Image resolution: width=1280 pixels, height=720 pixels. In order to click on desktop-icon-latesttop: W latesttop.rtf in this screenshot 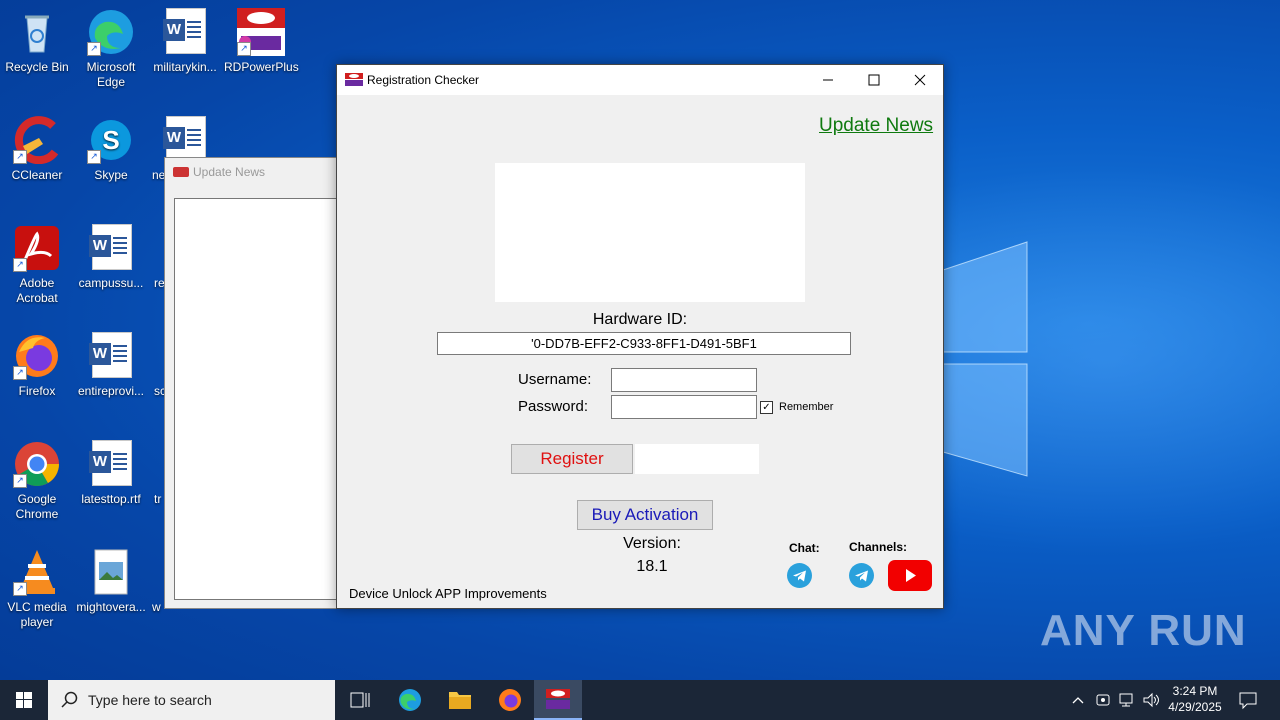, I will do `click(111, 473)`.